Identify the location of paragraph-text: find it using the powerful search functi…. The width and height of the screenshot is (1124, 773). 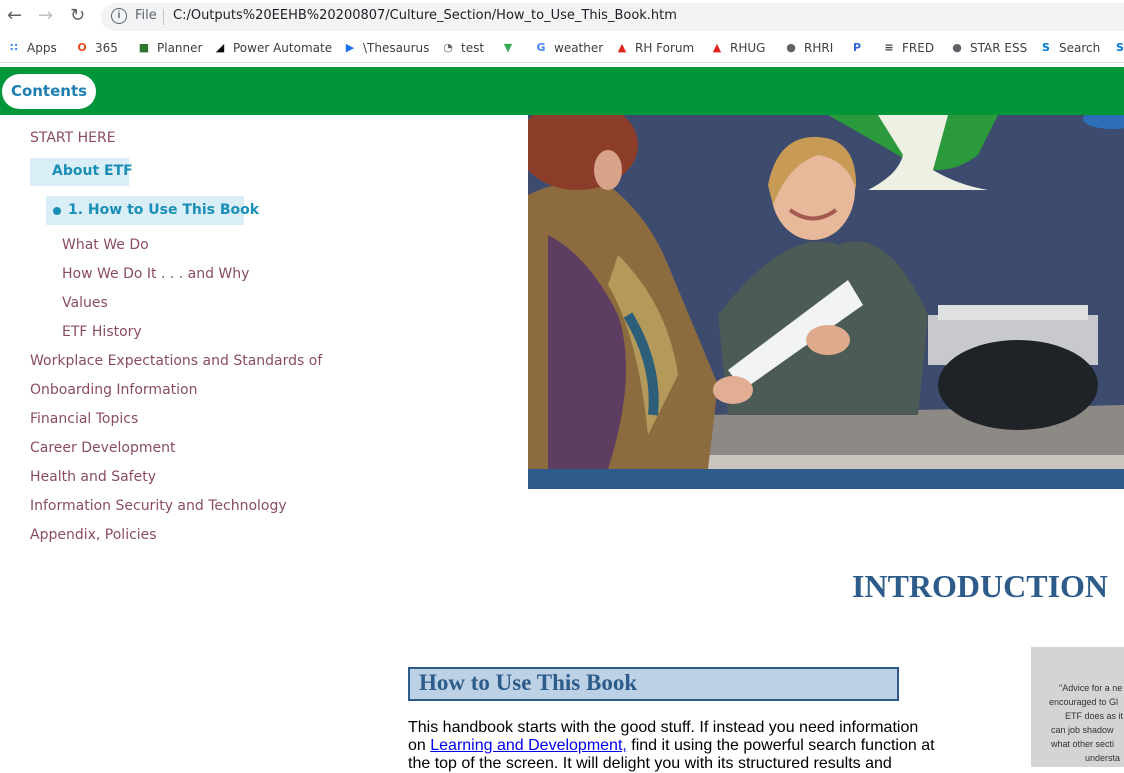
(780, 745).